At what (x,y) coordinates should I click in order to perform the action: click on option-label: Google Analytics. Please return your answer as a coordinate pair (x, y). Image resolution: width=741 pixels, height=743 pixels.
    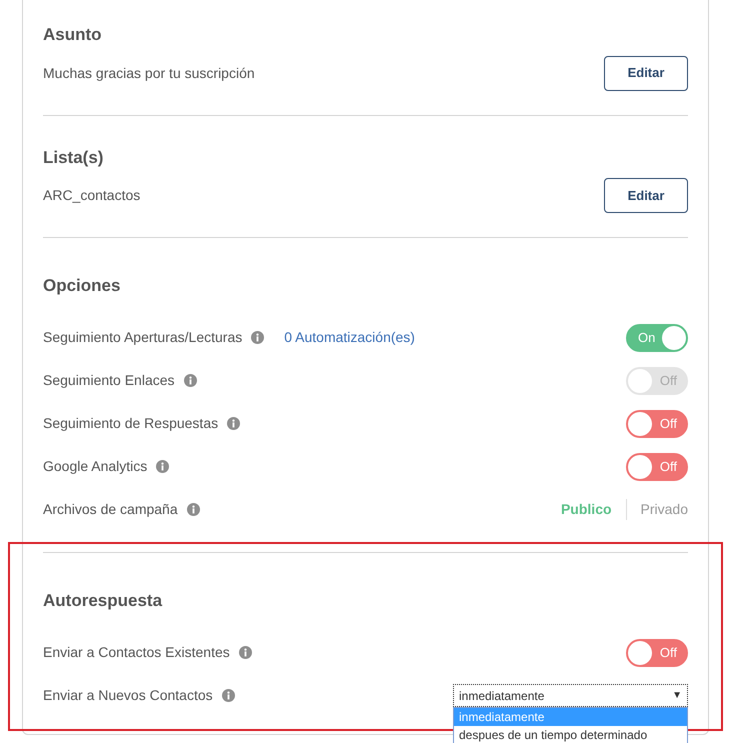
    Looking at the image, I should click on (95, 466).